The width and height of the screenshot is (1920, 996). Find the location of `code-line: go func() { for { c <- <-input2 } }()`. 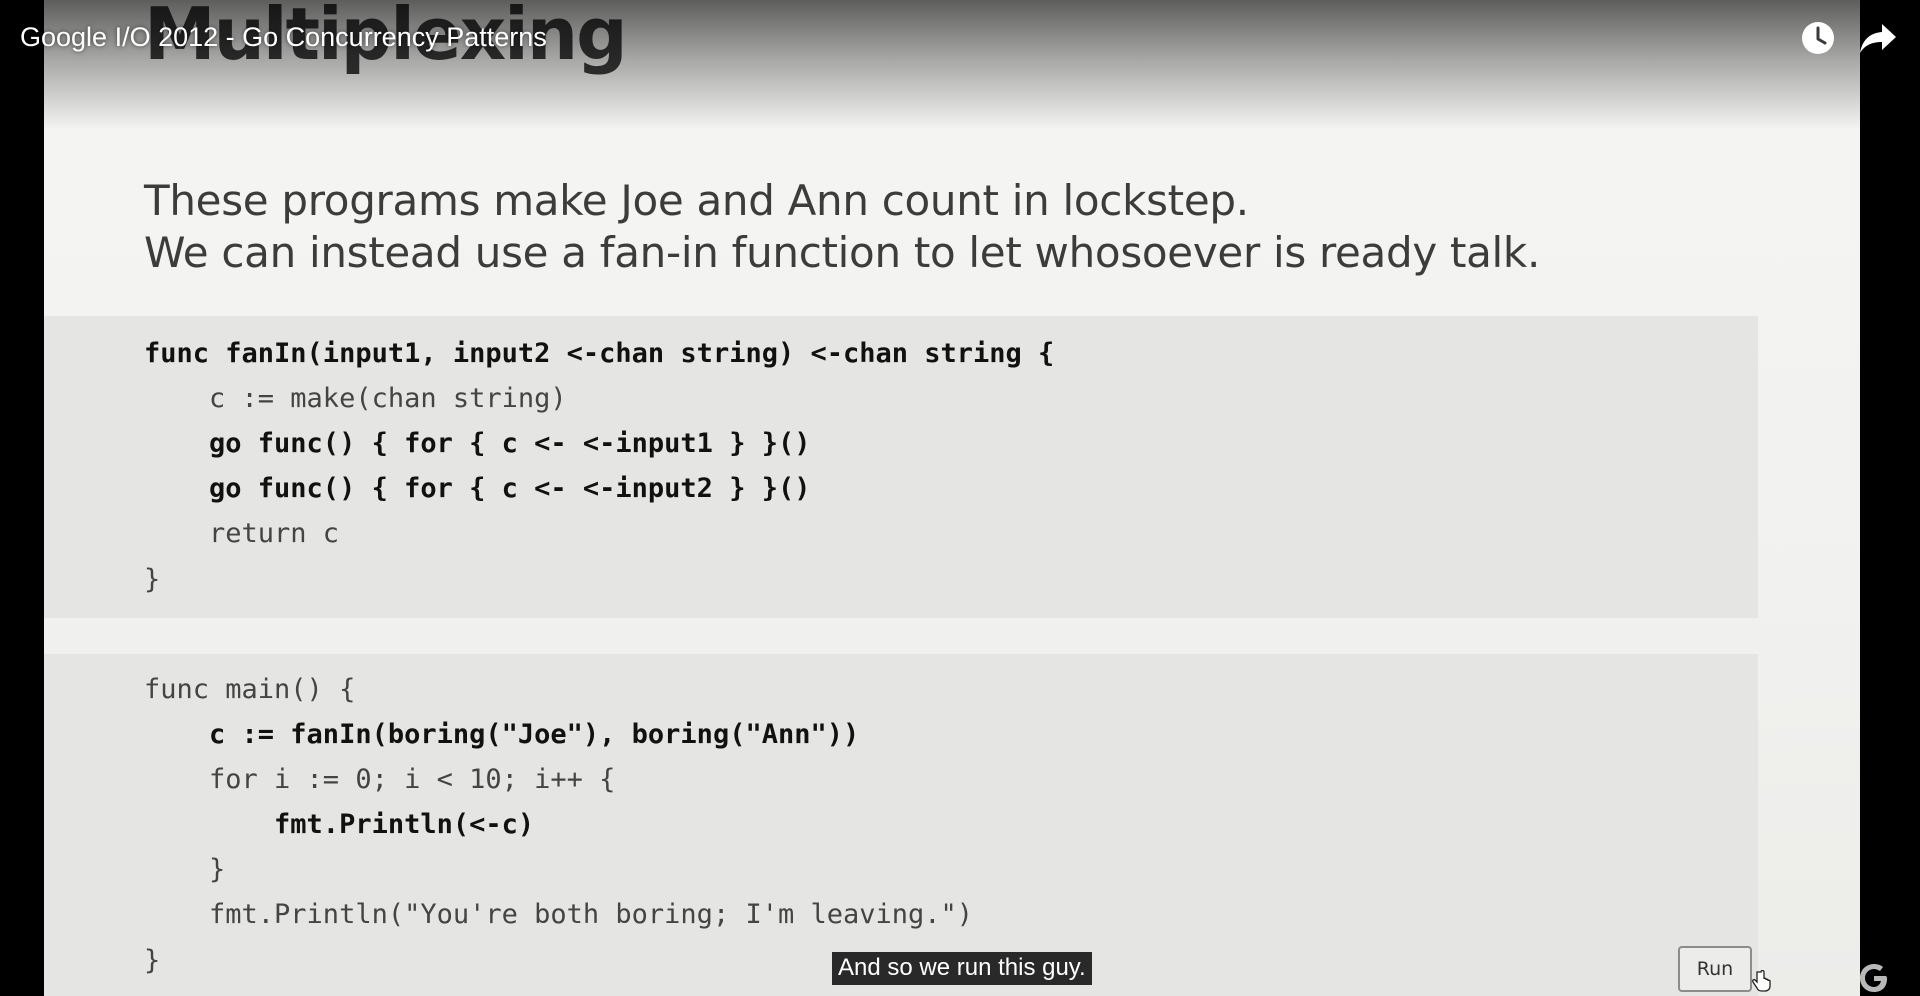

code-line: go func() { for { c <- <-input2 } }() is located at coordinates (477, 488).